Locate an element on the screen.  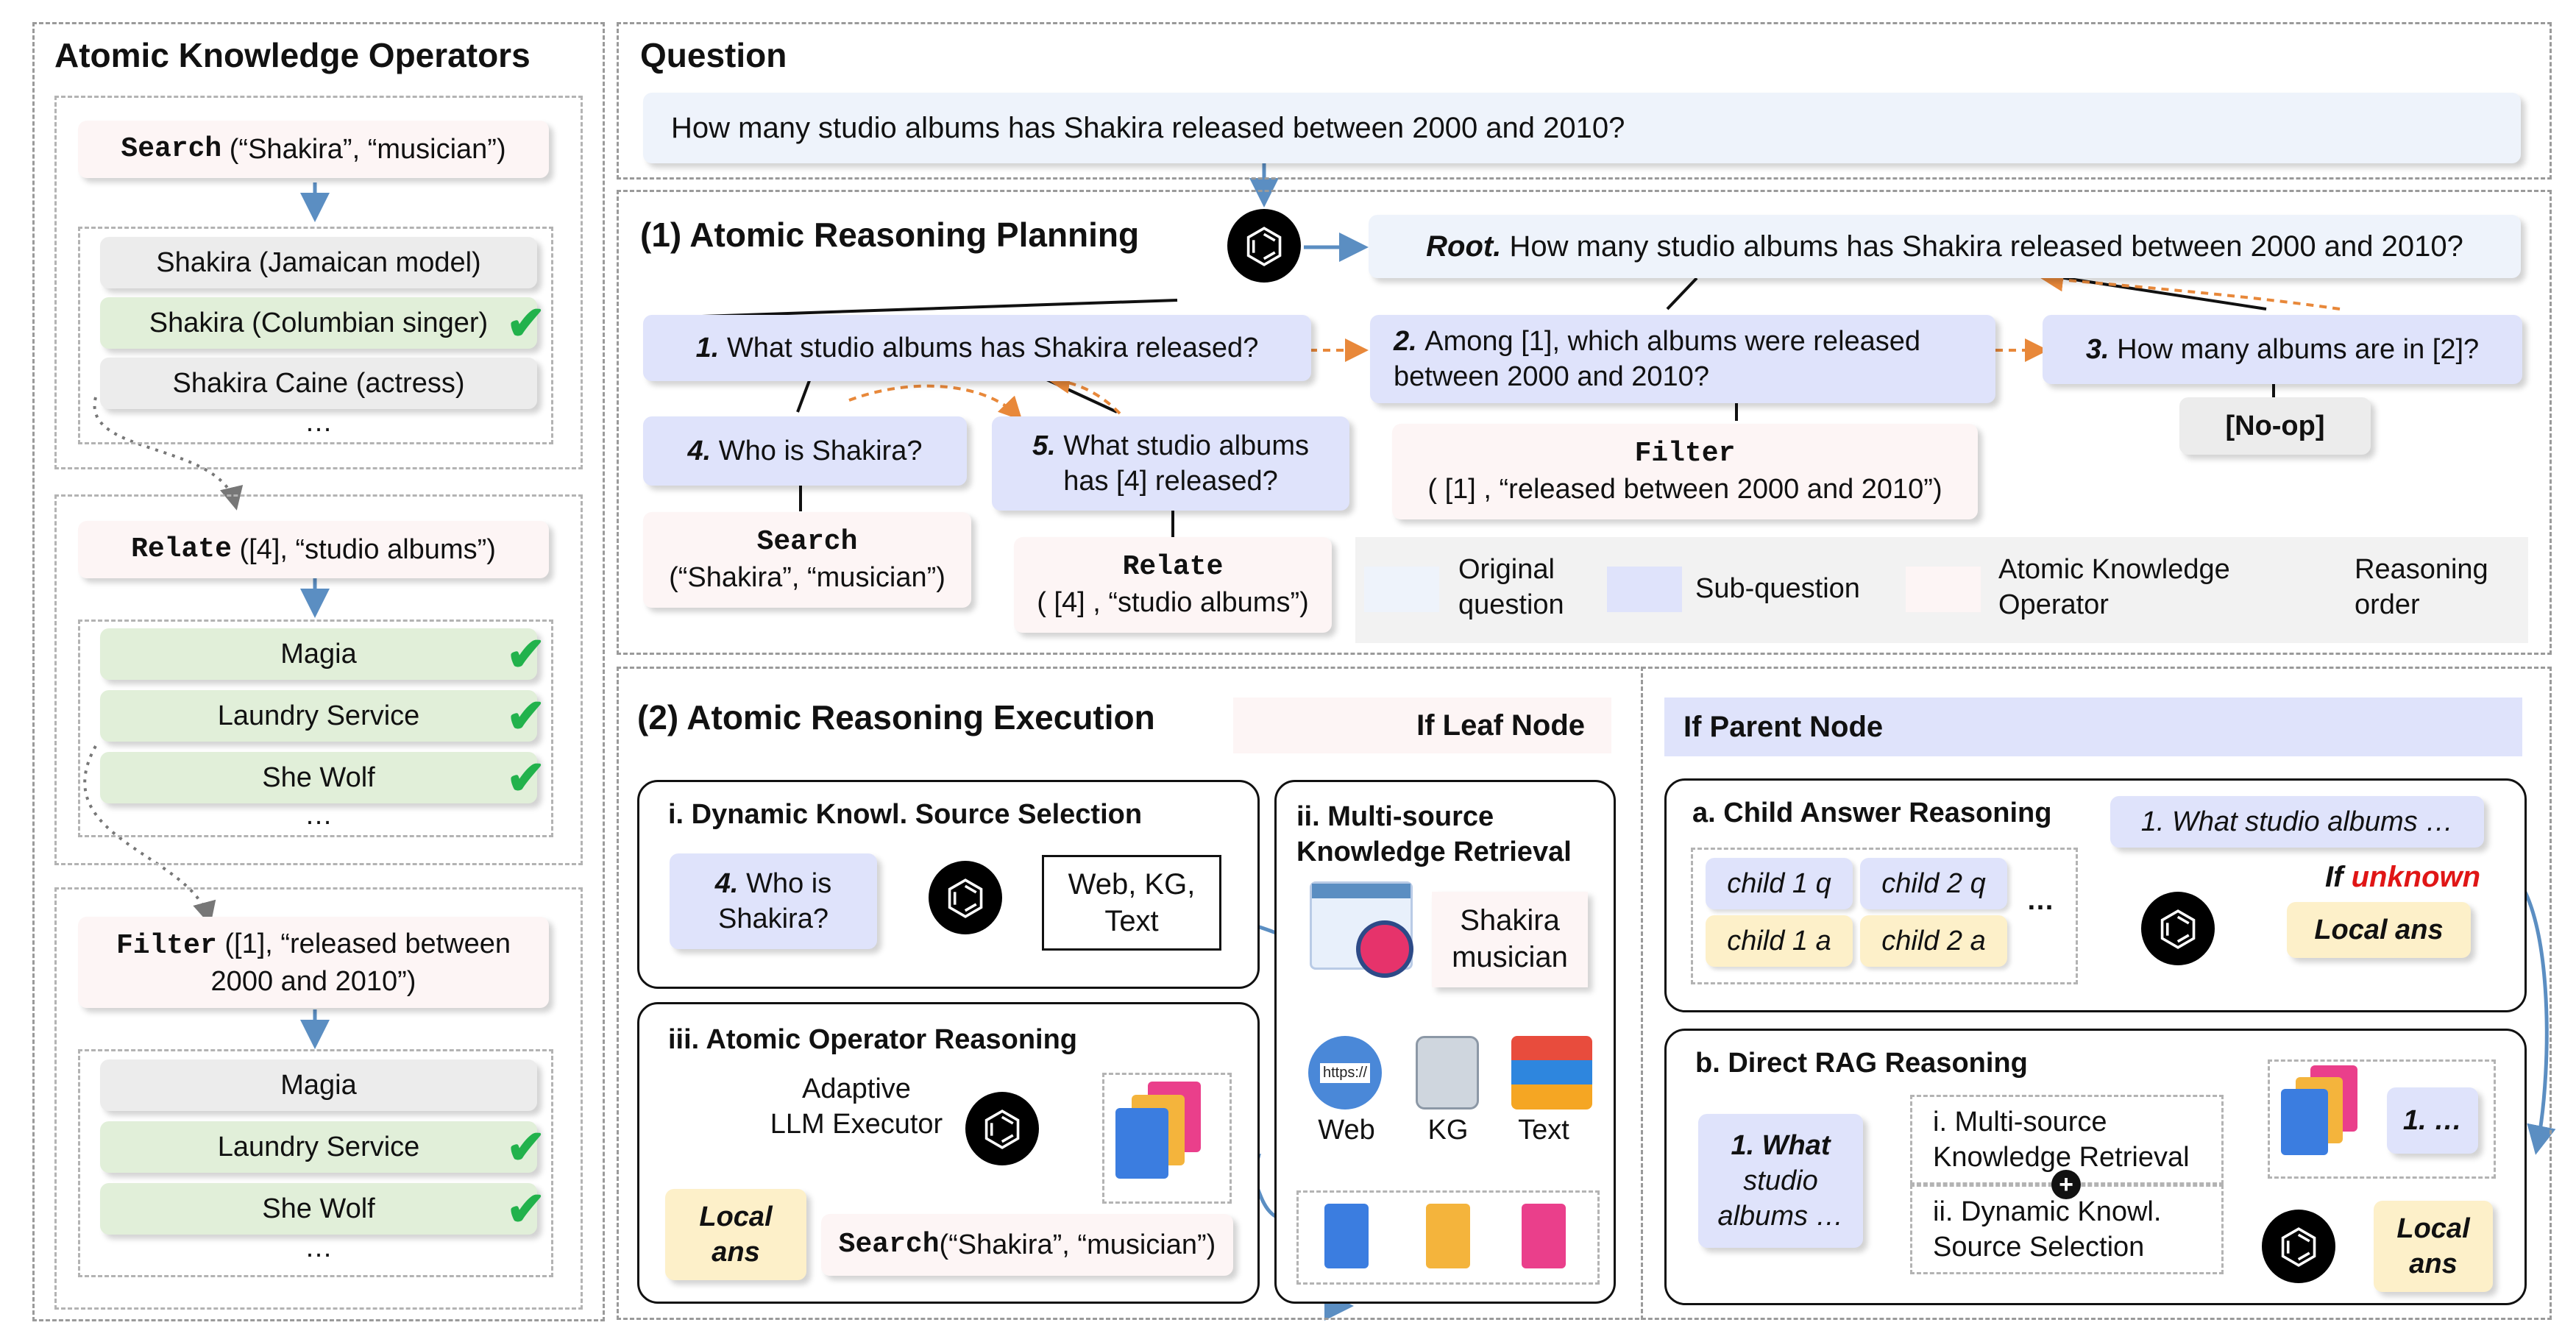
relate-op-args: ([4], “studio albums”) is located at coordinates (367, 549).